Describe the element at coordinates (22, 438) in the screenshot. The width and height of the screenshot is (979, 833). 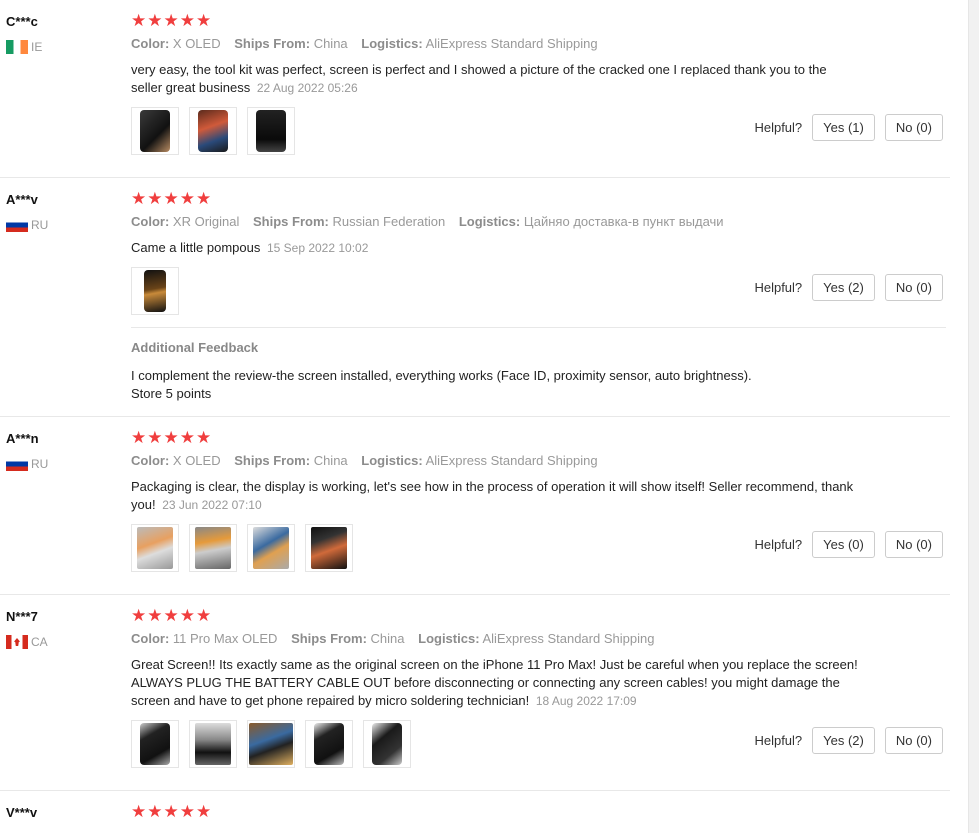
I see `reviewer-name: A***n` at that location.